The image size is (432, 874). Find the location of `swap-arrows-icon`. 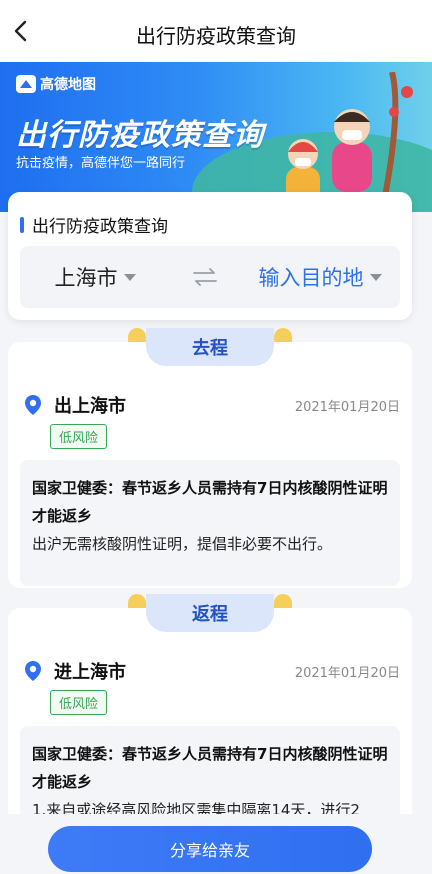

swap-arrows-icon is located at coordinates (205, 277).